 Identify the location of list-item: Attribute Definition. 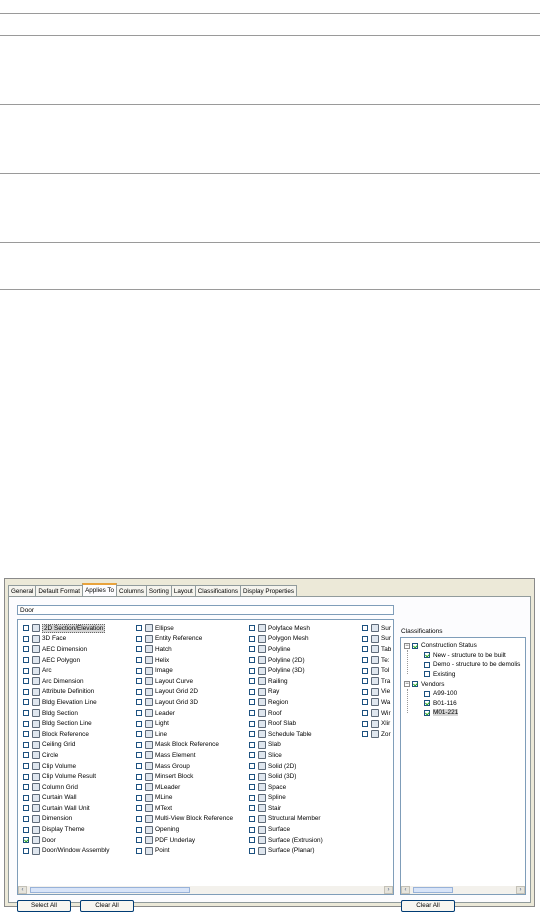
(66, 692).